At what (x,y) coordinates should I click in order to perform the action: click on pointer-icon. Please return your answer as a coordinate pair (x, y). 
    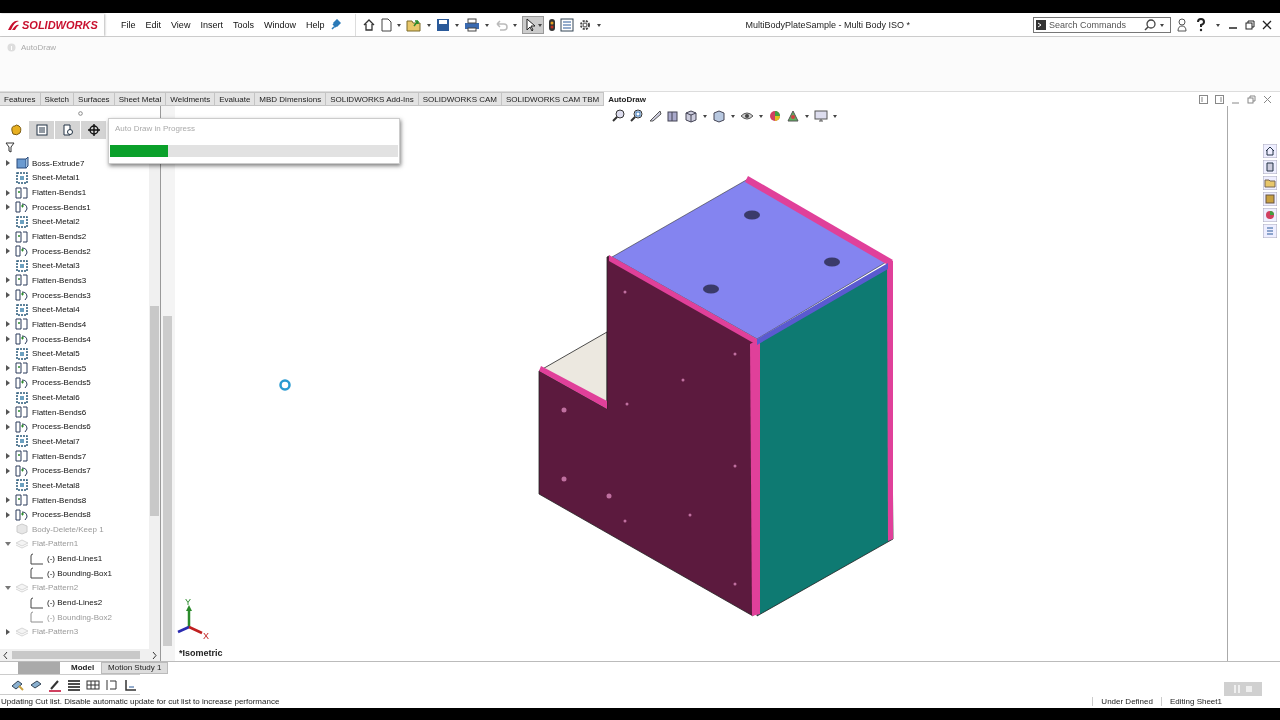
    Looking at the image, I should click on (530, 24).